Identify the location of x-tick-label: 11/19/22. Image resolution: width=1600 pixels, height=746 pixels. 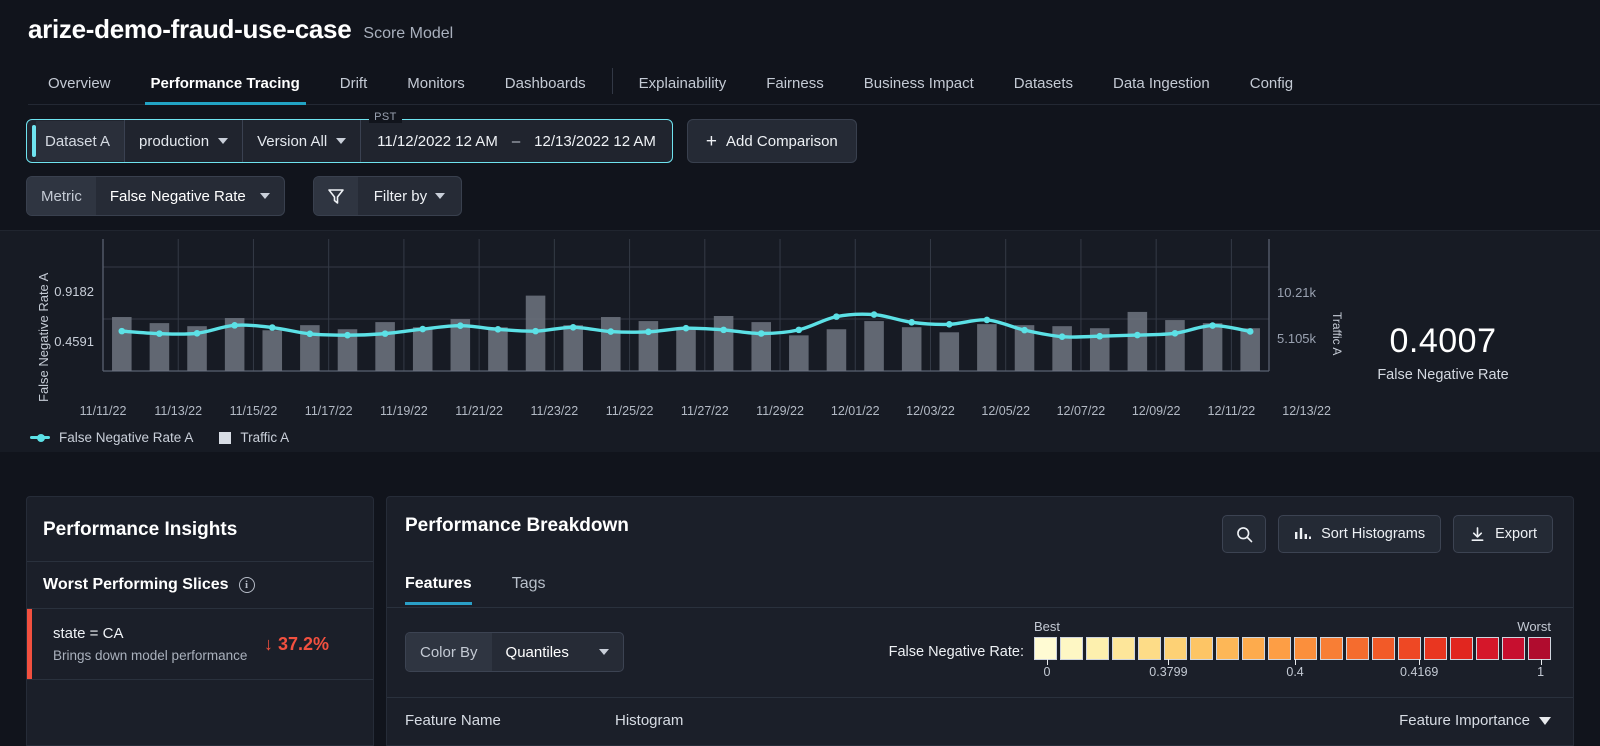
(404, 411).